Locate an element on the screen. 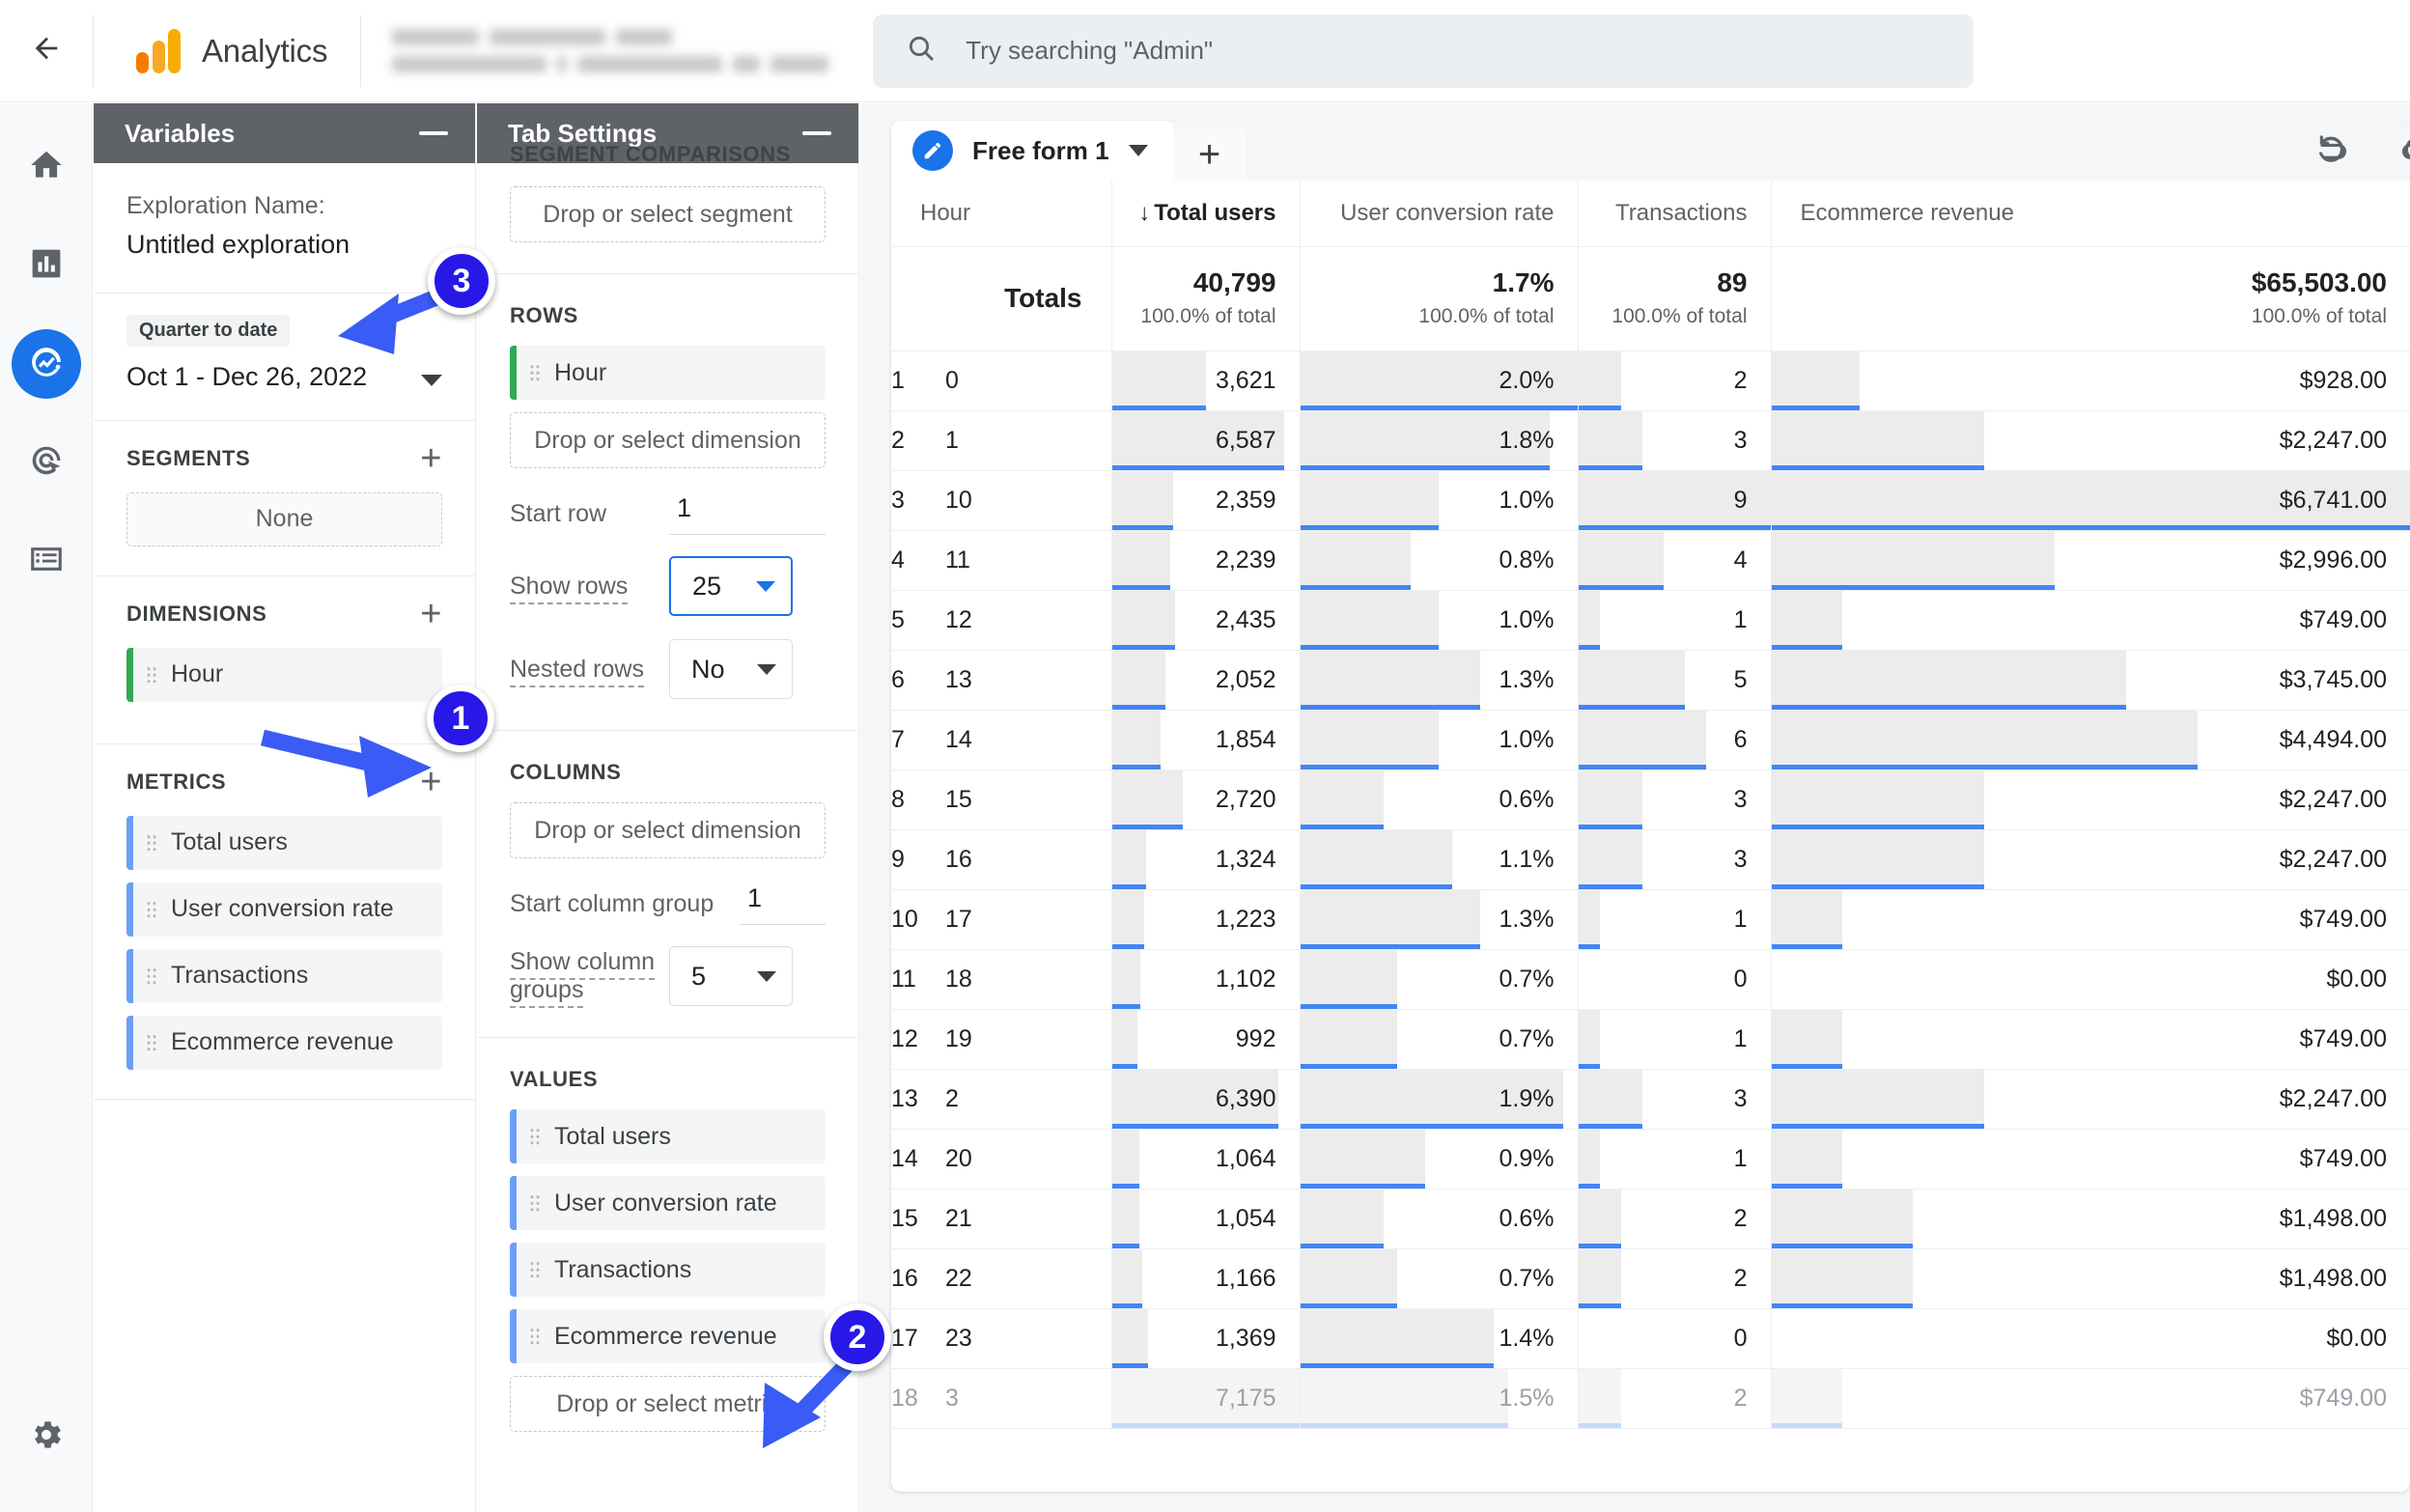 The width and height of the screenshot is (2410, 1512). show-rows-select: 25 is located at coordinates (731, 586).